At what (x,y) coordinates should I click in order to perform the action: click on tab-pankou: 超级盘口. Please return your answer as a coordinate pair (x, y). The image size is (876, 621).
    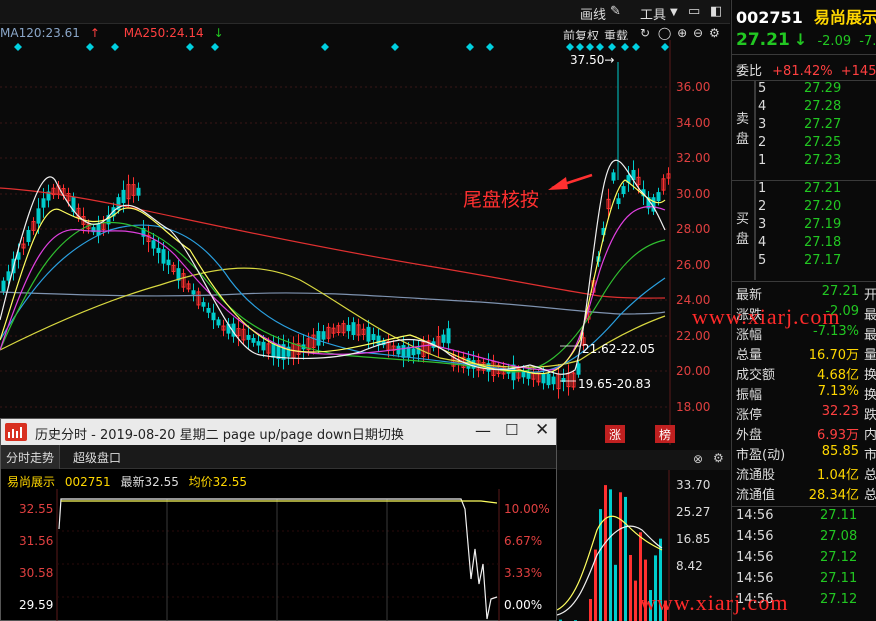
    Looking at the image, I should click on (97, 457).